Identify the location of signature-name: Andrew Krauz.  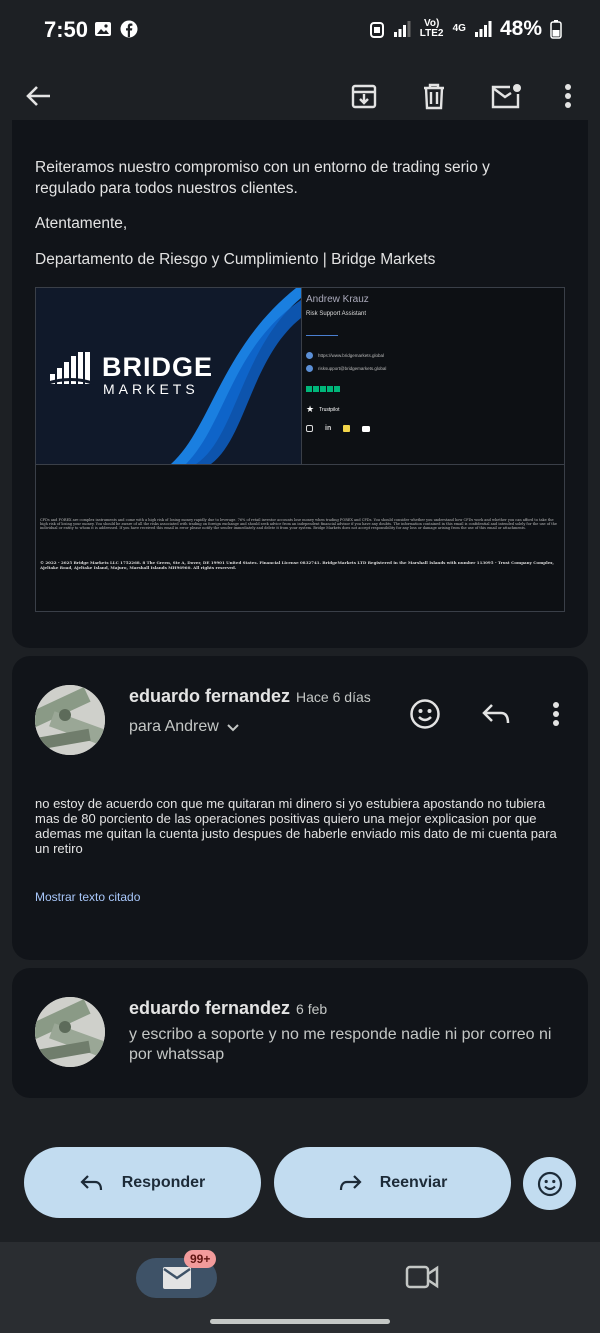
(337, 299).